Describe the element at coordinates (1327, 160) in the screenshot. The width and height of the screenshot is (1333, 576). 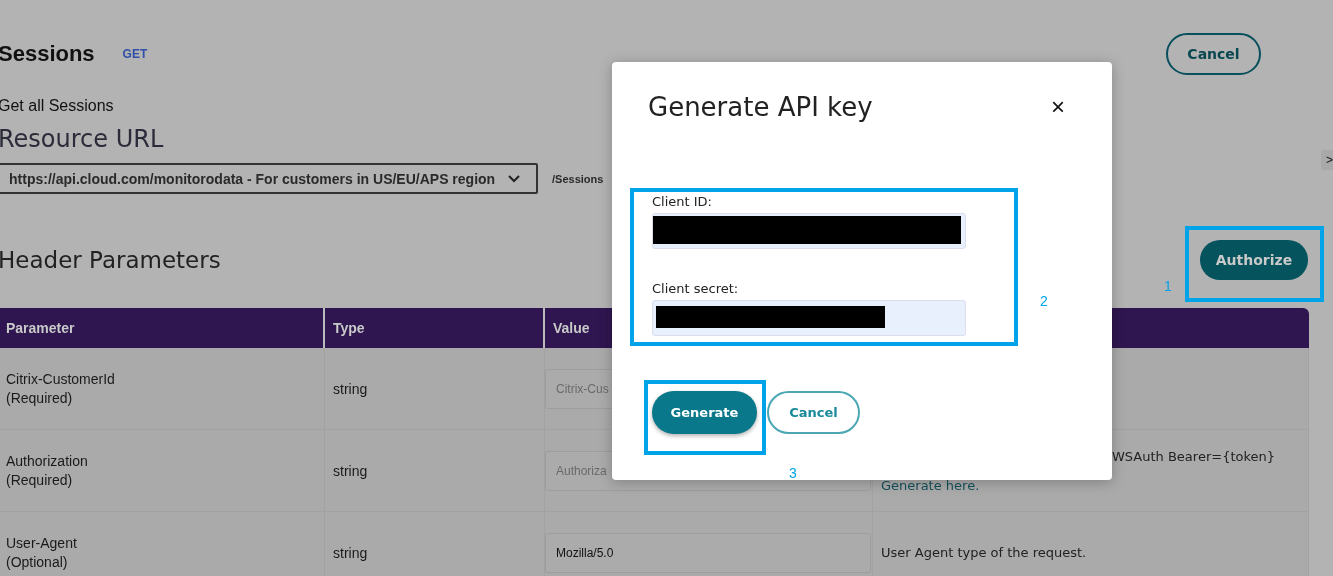
I see `panel-toggle: >` at that location.